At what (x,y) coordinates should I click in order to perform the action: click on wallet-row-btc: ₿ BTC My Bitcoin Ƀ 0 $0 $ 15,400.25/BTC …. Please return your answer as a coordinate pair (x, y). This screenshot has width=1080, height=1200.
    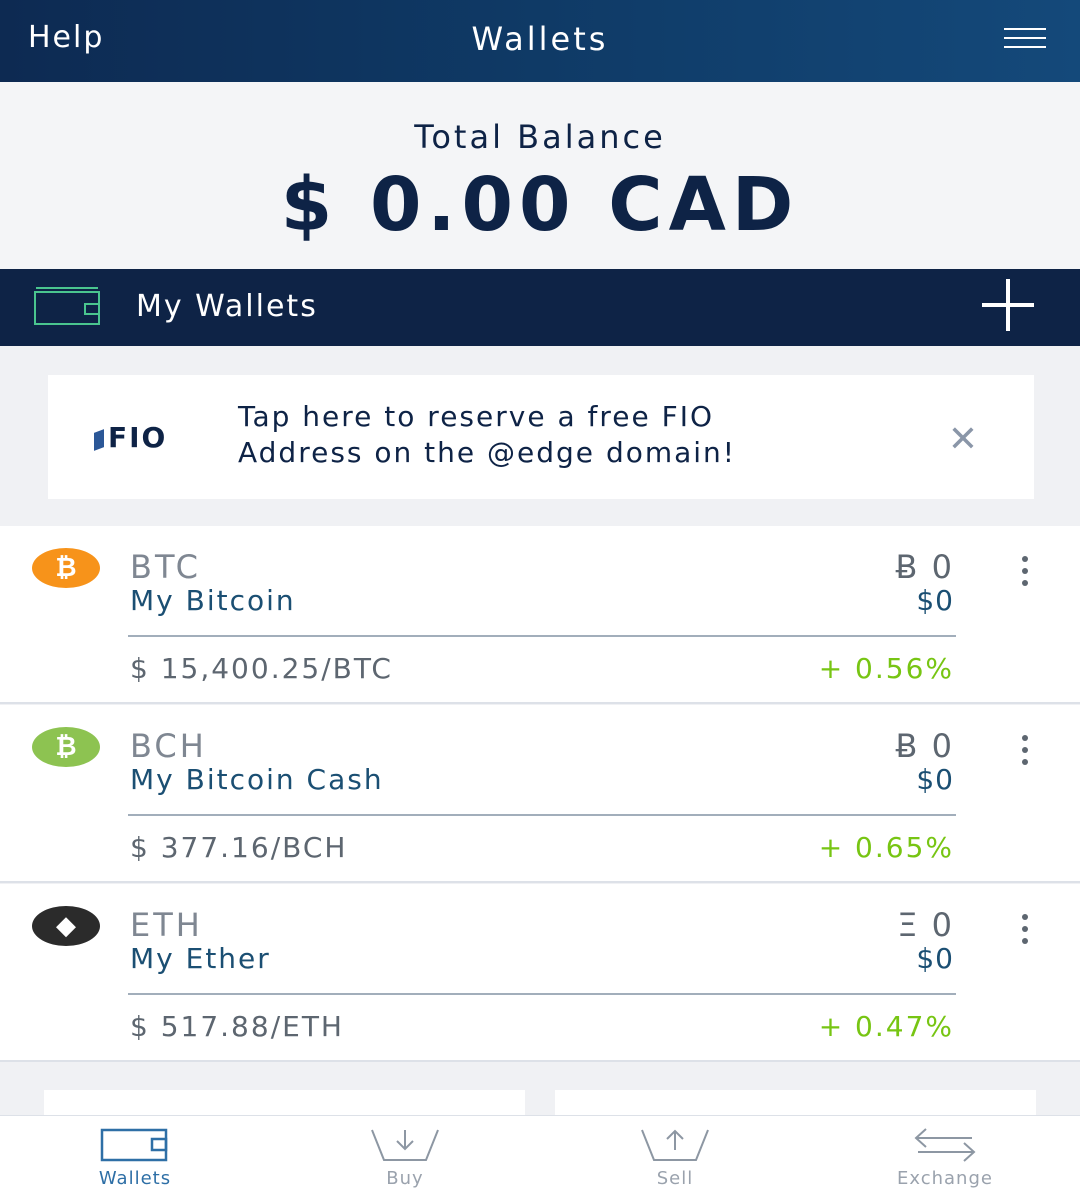
    Looking at the image, I should click on (540, 615).